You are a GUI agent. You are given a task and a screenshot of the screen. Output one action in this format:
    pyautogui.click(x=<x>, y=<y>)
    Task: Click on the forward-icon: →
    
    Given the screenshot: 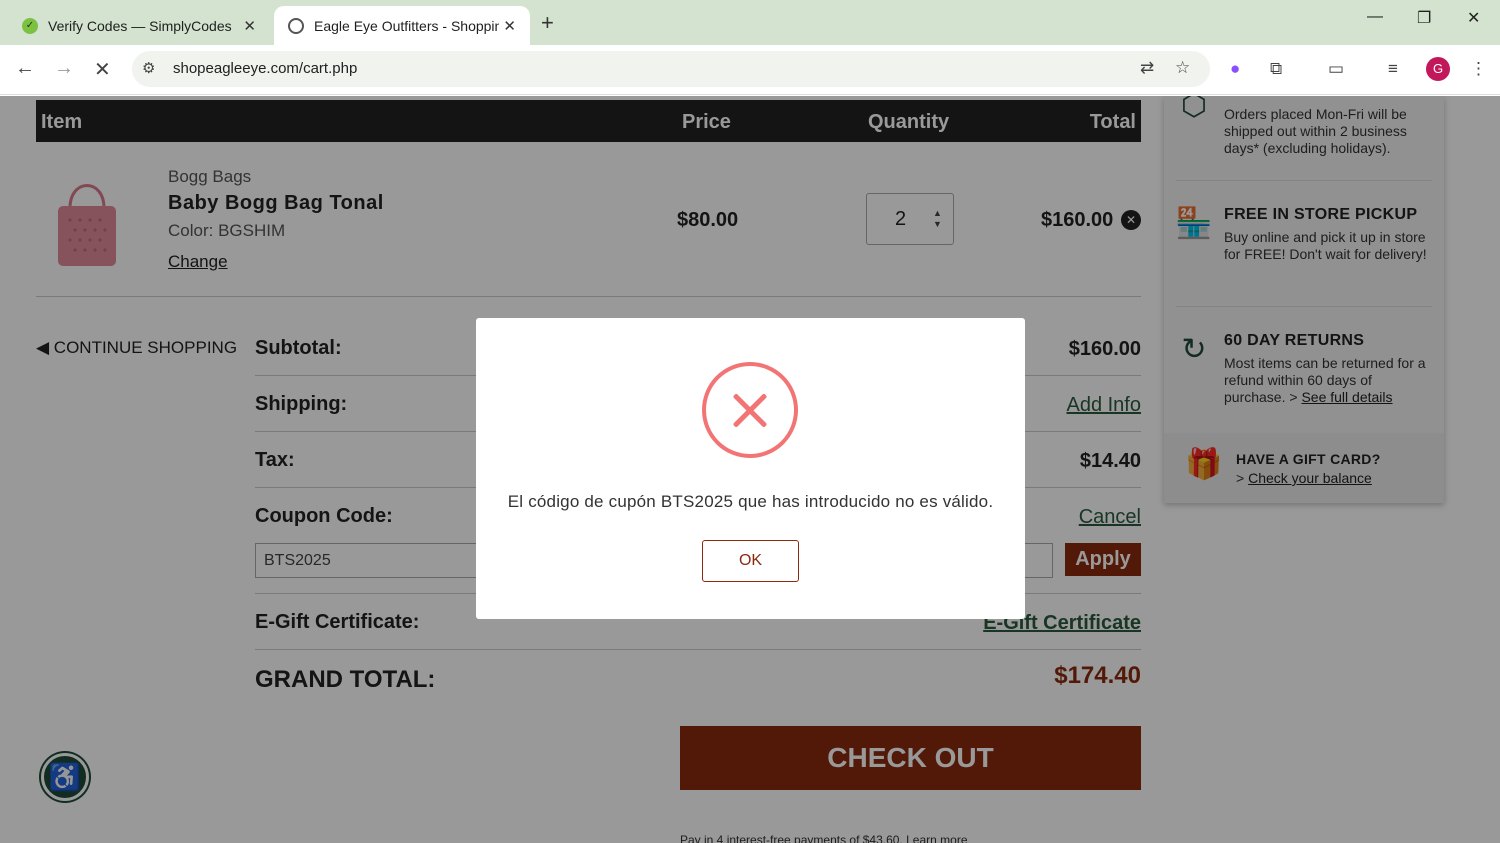 What is the action you would take?
    pyautogui.click(x=64, y=68)
    